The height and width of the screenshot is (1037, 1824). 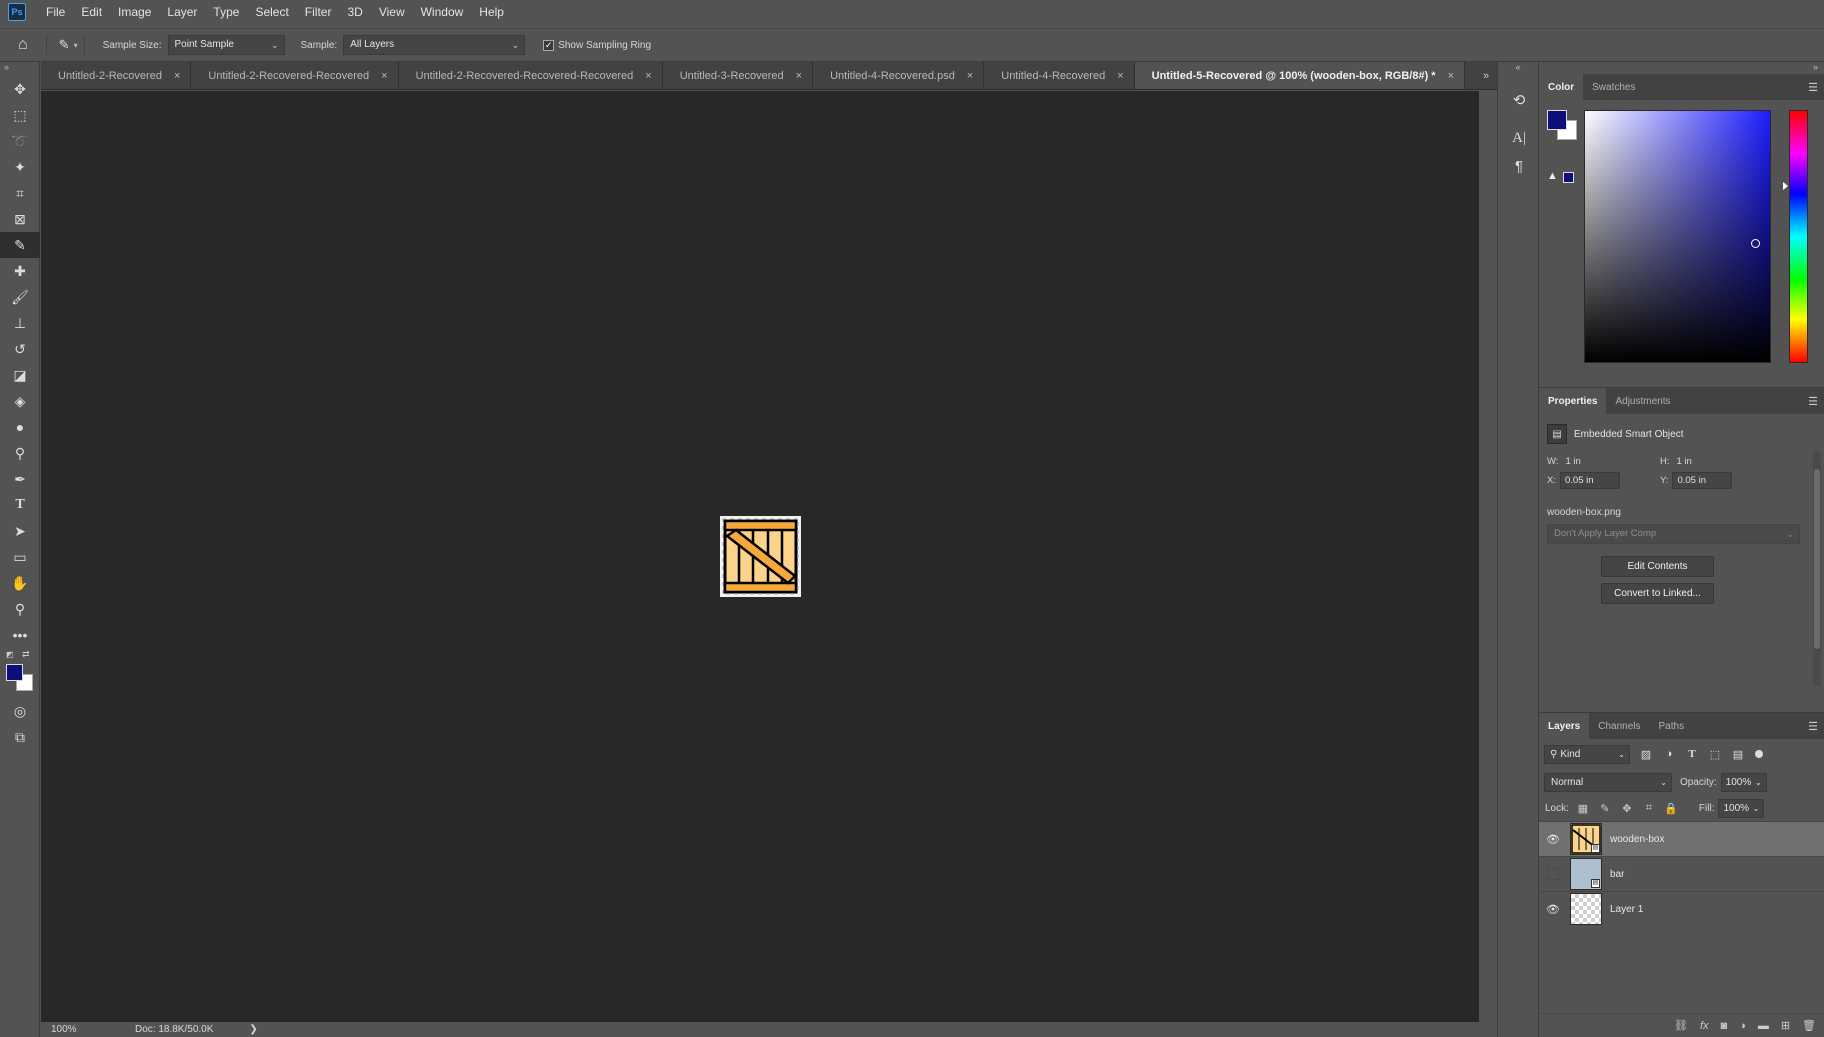 I want to click on clone-stamp-icon: ⊥, so click(x=20, y=323).